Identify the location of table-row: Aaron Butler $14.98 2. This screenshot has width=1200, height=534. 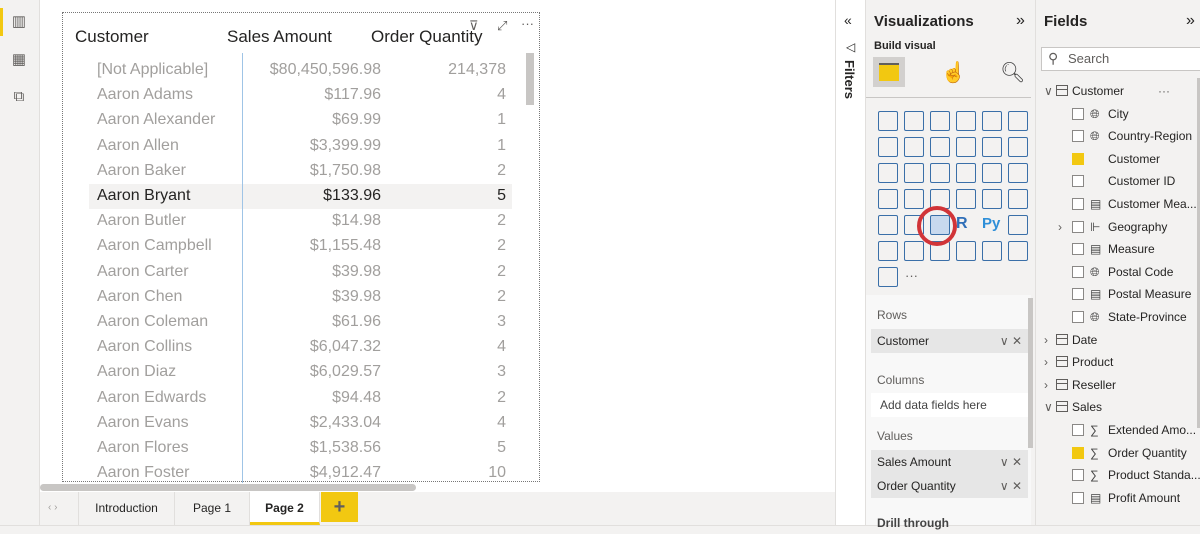
(300, 221).